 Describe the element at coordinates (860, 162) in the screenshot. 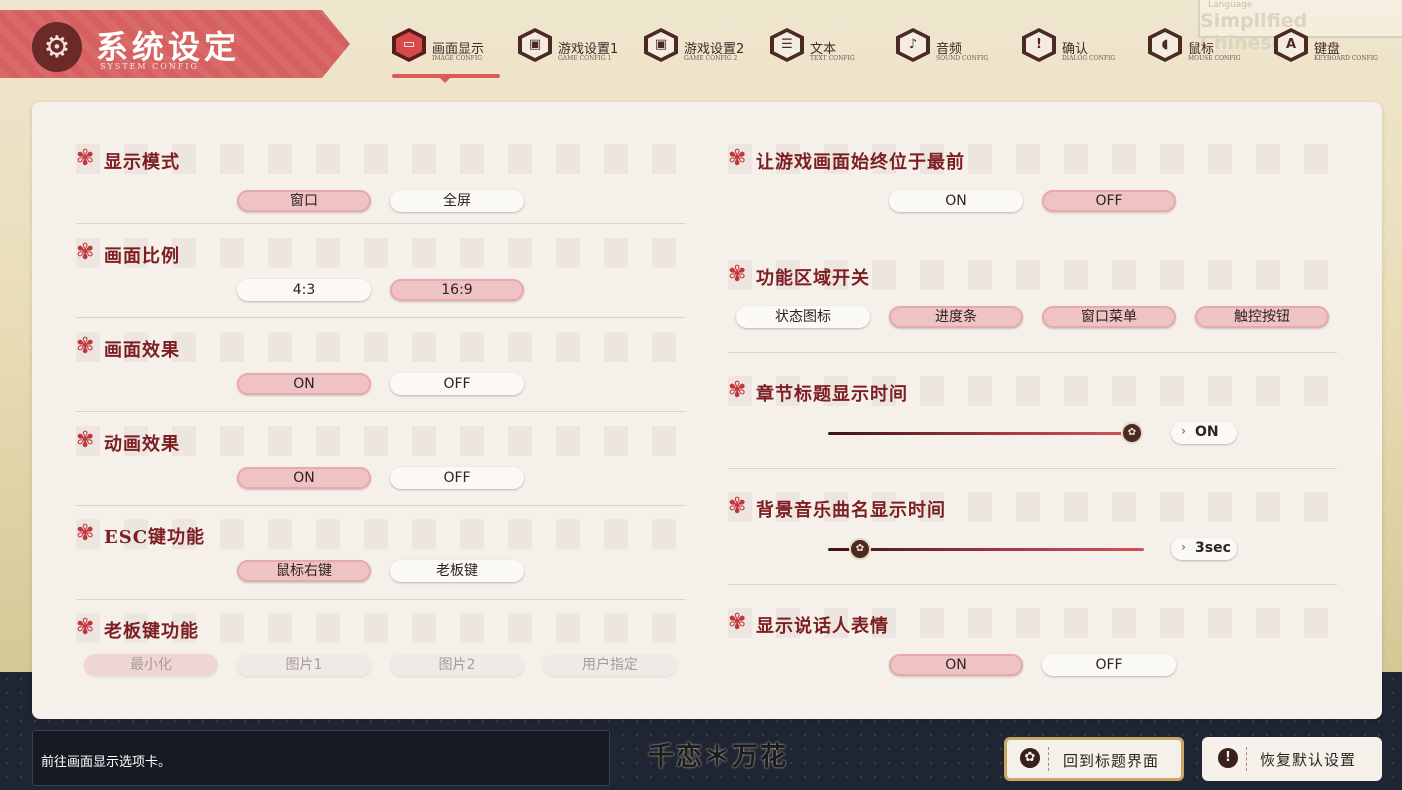

I see `section-title: 让游戏画面始终位于最前` at that location.